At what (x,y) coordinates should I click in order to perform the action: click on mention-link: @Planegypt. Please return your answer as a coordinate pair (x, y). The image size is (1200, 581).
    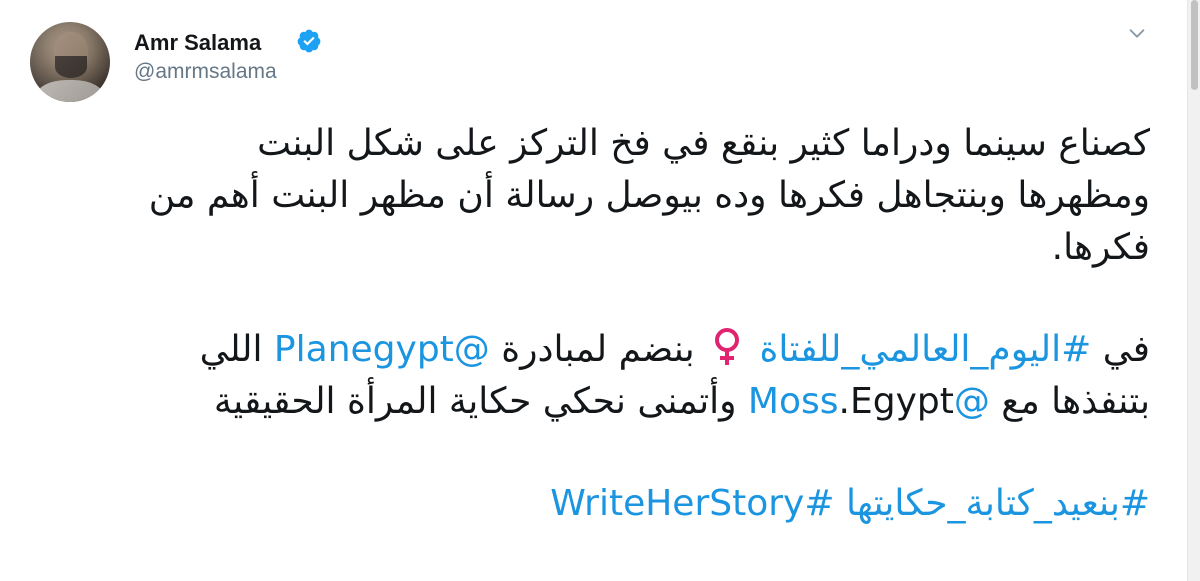
    Looking at the image, I should click on (382, 349).